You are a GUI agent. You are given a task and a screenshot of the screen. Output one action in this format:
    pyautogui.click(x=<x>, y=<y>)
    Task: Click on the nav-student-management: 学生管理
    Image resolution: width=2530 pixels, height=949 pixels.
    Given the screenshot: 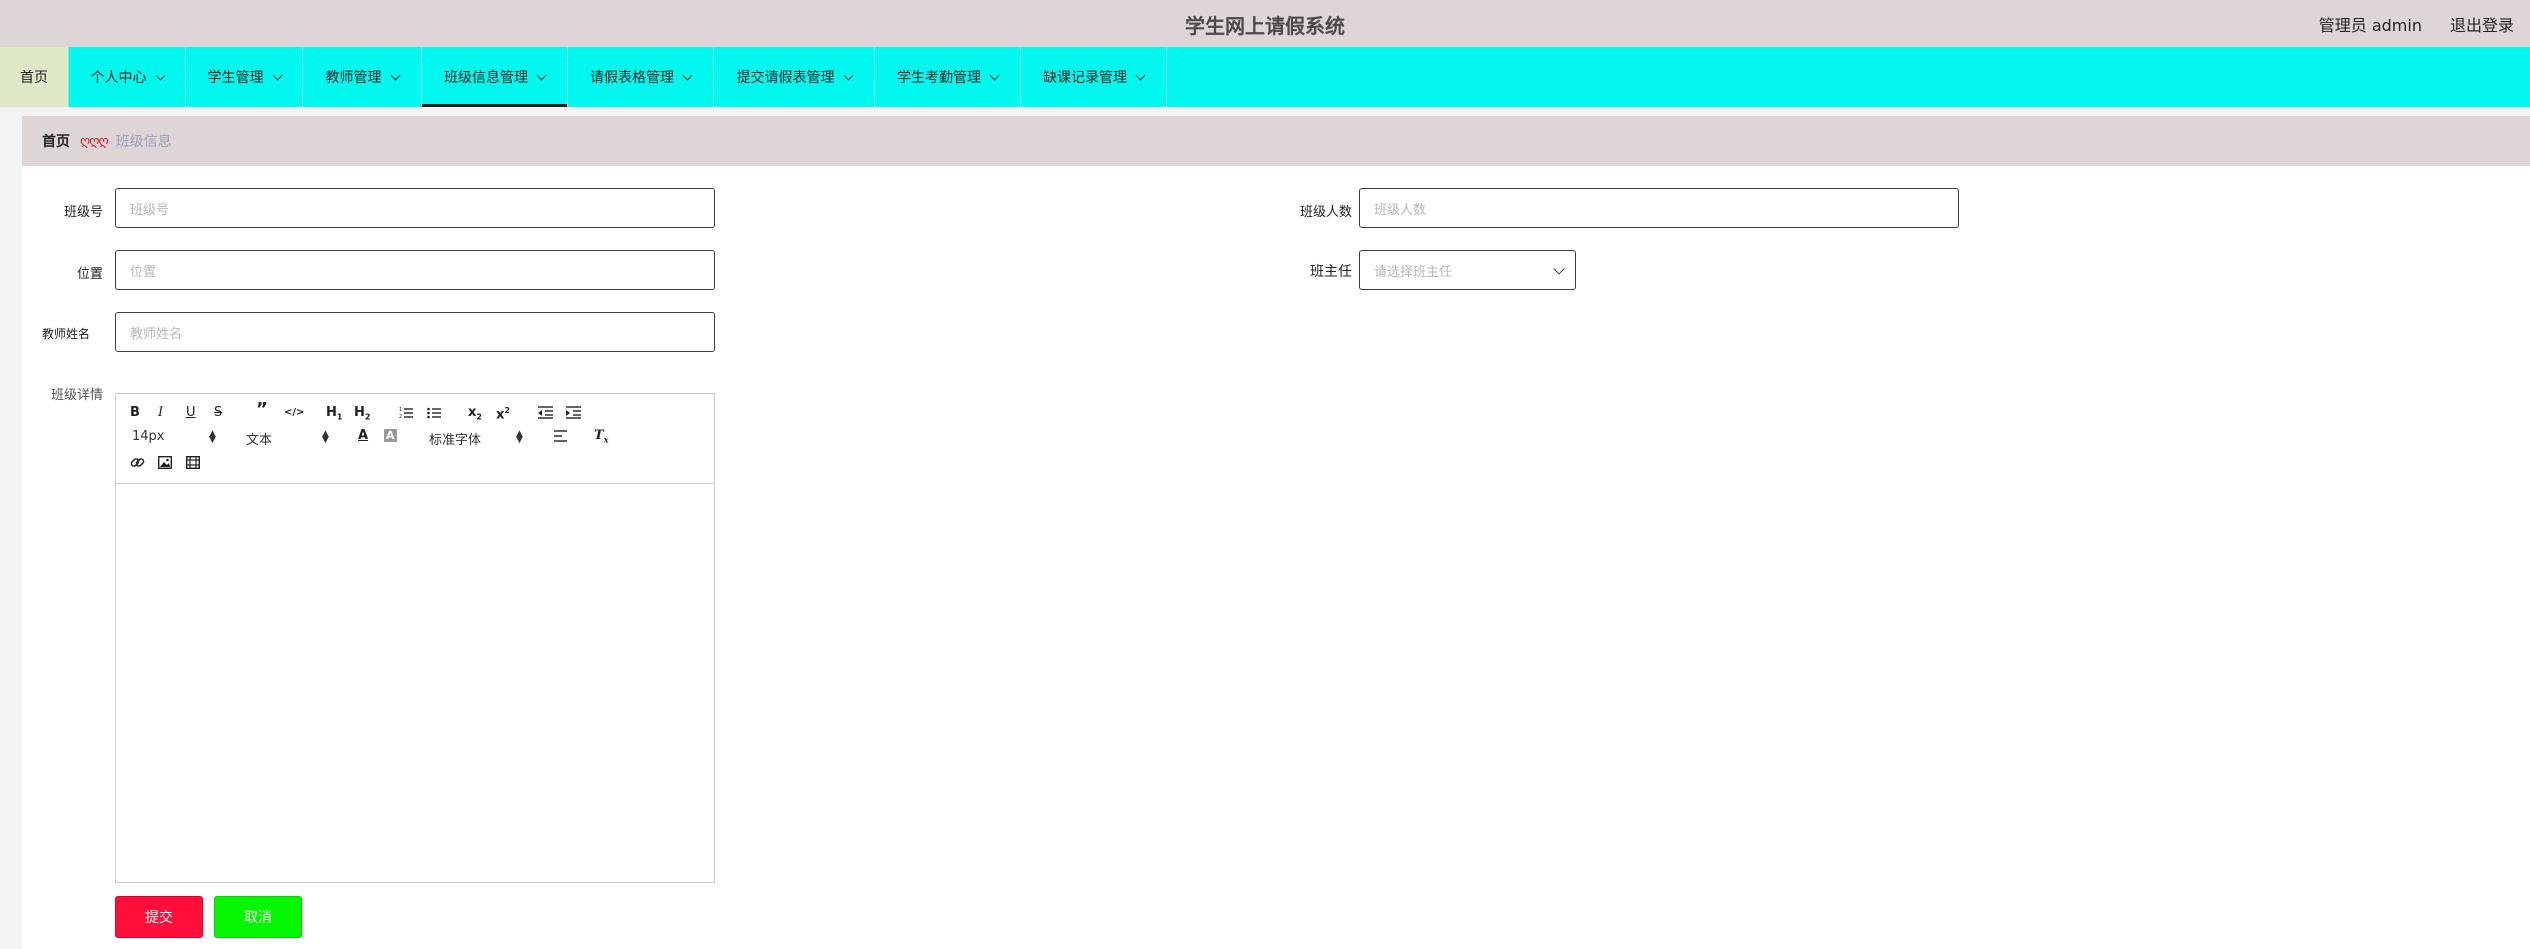 What is the action you would take?
    pyautogui.click(x=244, y=77)
    